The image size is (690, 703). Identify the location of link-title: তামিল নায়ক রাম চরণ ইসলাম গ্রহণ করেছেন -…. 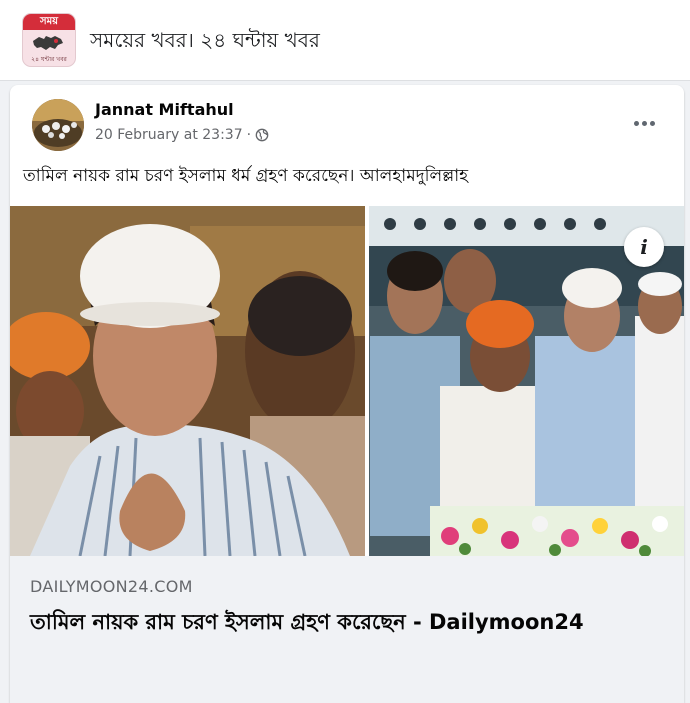
(330, 622).